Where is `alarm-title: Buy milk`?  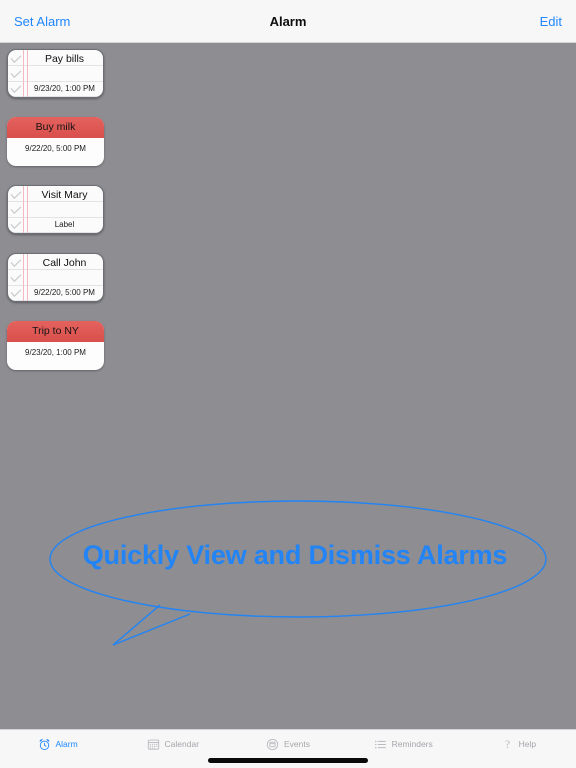
alarm-title: Buy milk is located at coordinates (55, 127).